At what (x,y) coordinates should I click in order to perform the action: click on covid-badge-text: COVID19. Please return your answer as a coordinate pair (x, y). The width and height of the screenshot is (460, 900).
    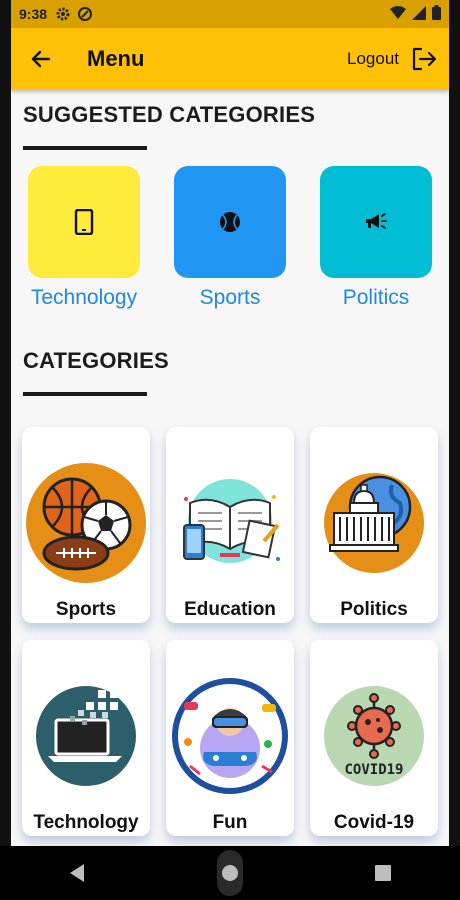
    Looking at the image, I should click on (373, 770).